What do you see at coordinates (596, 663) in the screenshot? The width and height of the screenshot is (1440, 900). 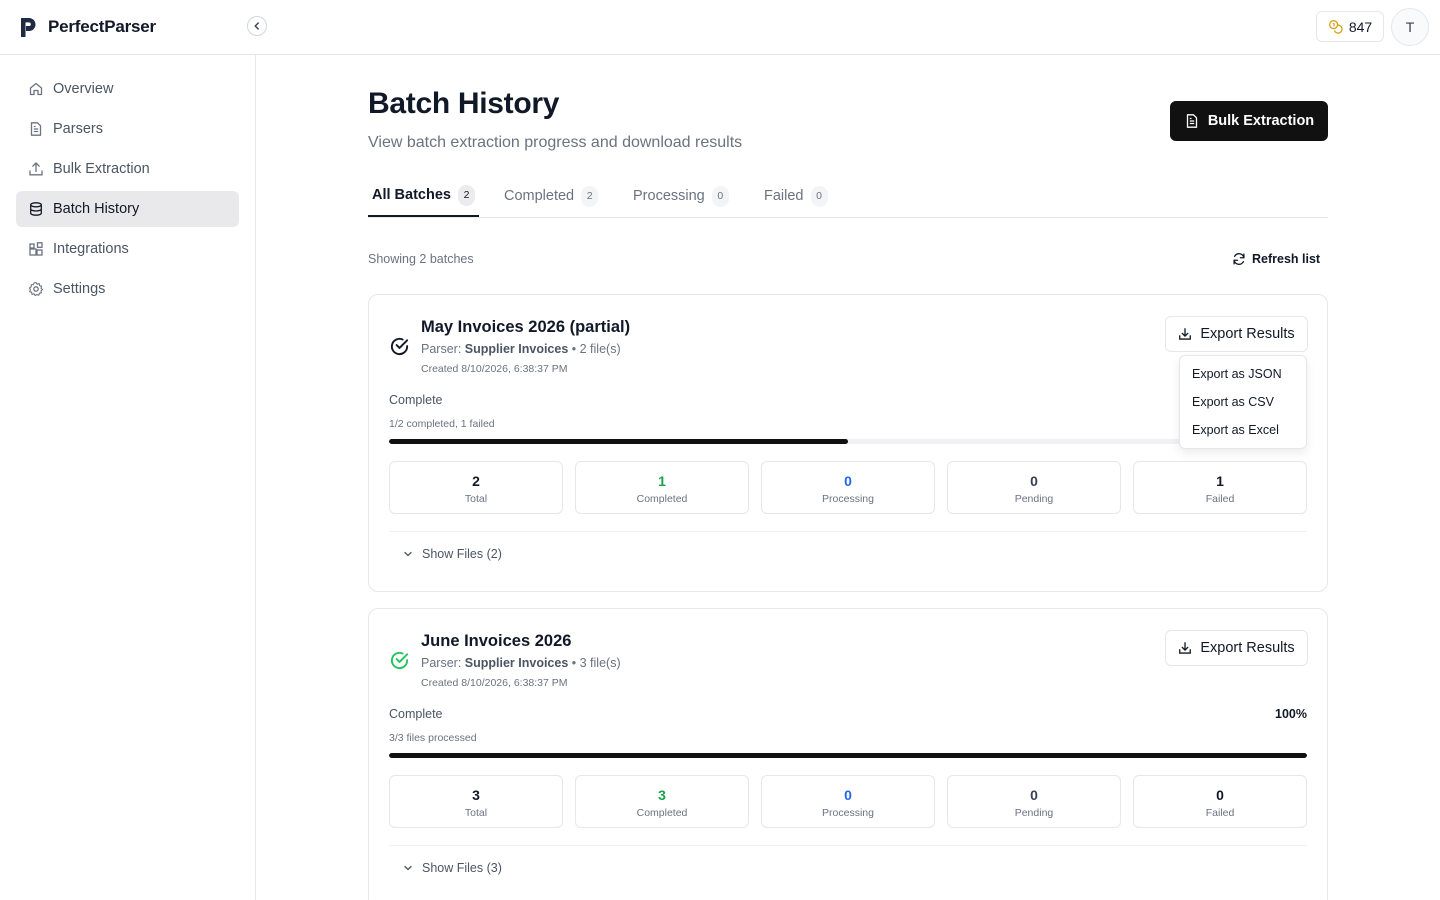 I see `file-count: • 3 file(s)` at bounding box center [596, 663].